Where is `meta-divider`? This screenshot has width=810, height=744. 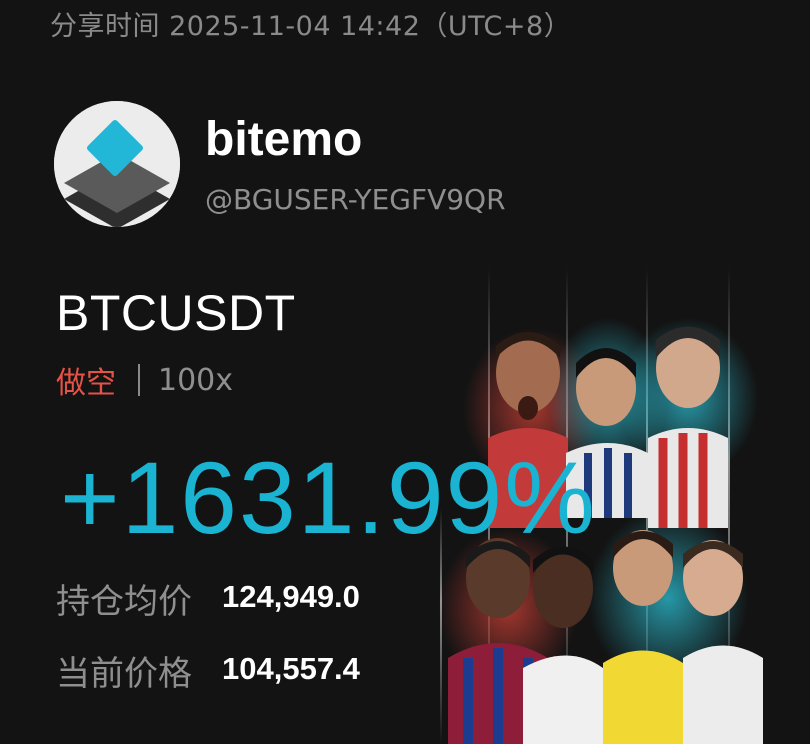 meta-divider is located at coordinates (139, 380).